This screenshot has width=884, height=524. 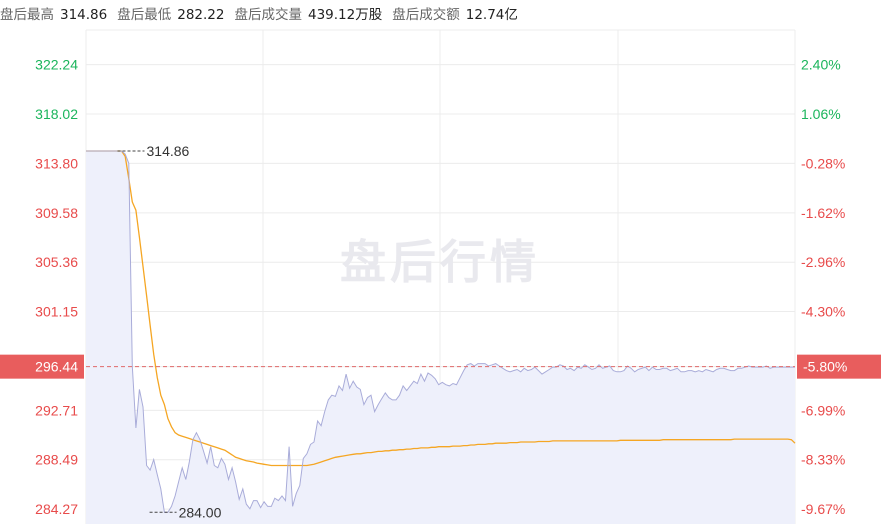 I want to click on price-tick: 292.71, so click(x=56, y=410).